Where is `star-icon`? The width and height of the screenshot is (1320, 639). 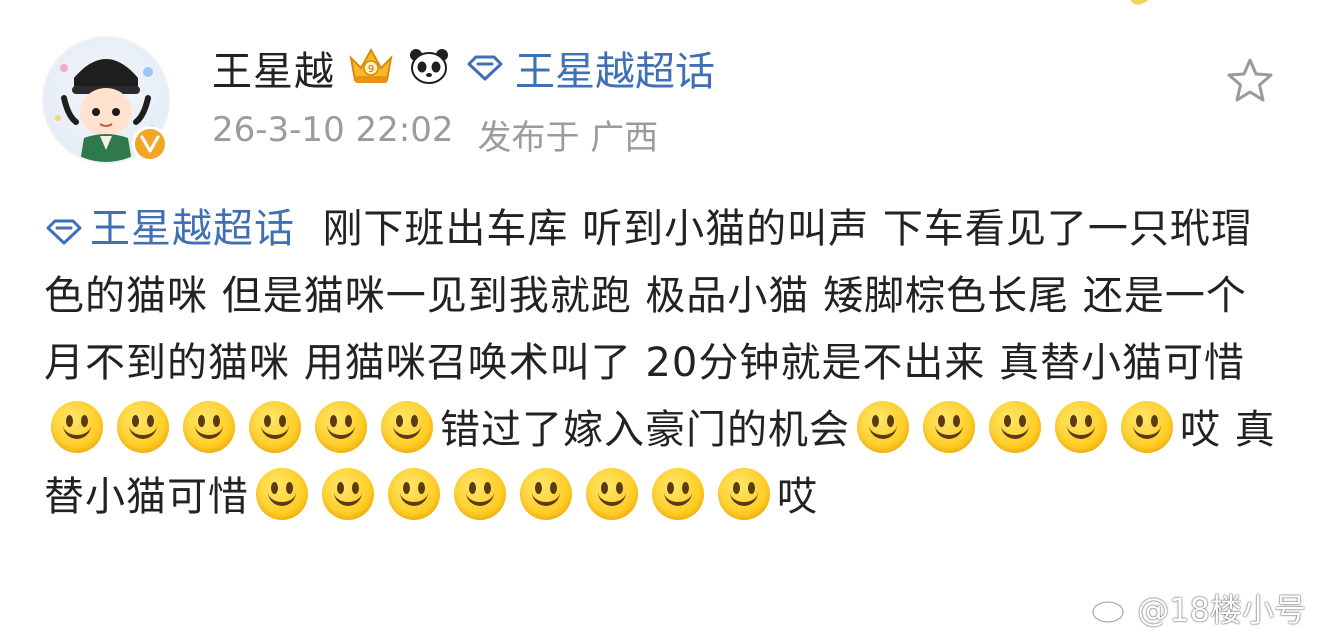 star-icon is located at coordinates (1250, 80).